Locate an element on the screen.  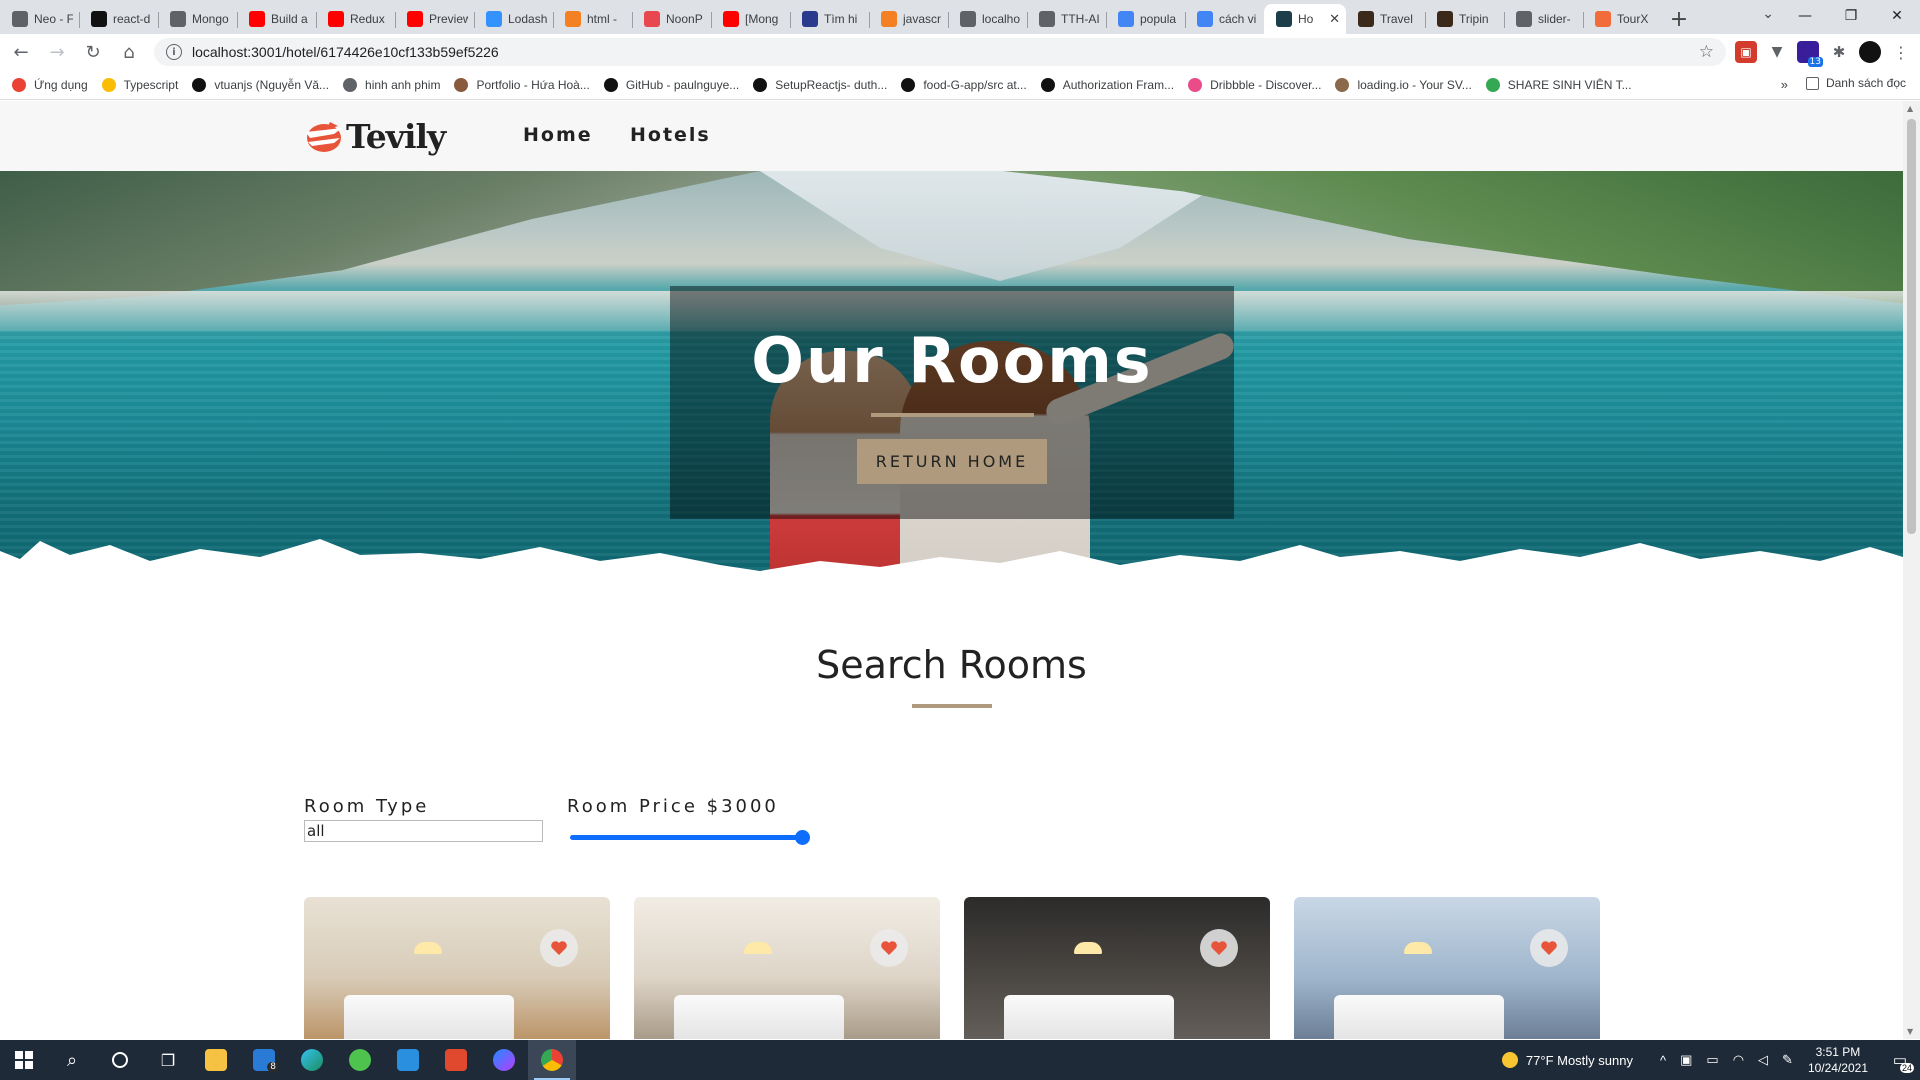
browser-tab: localho is located at coordinates (987, 19).